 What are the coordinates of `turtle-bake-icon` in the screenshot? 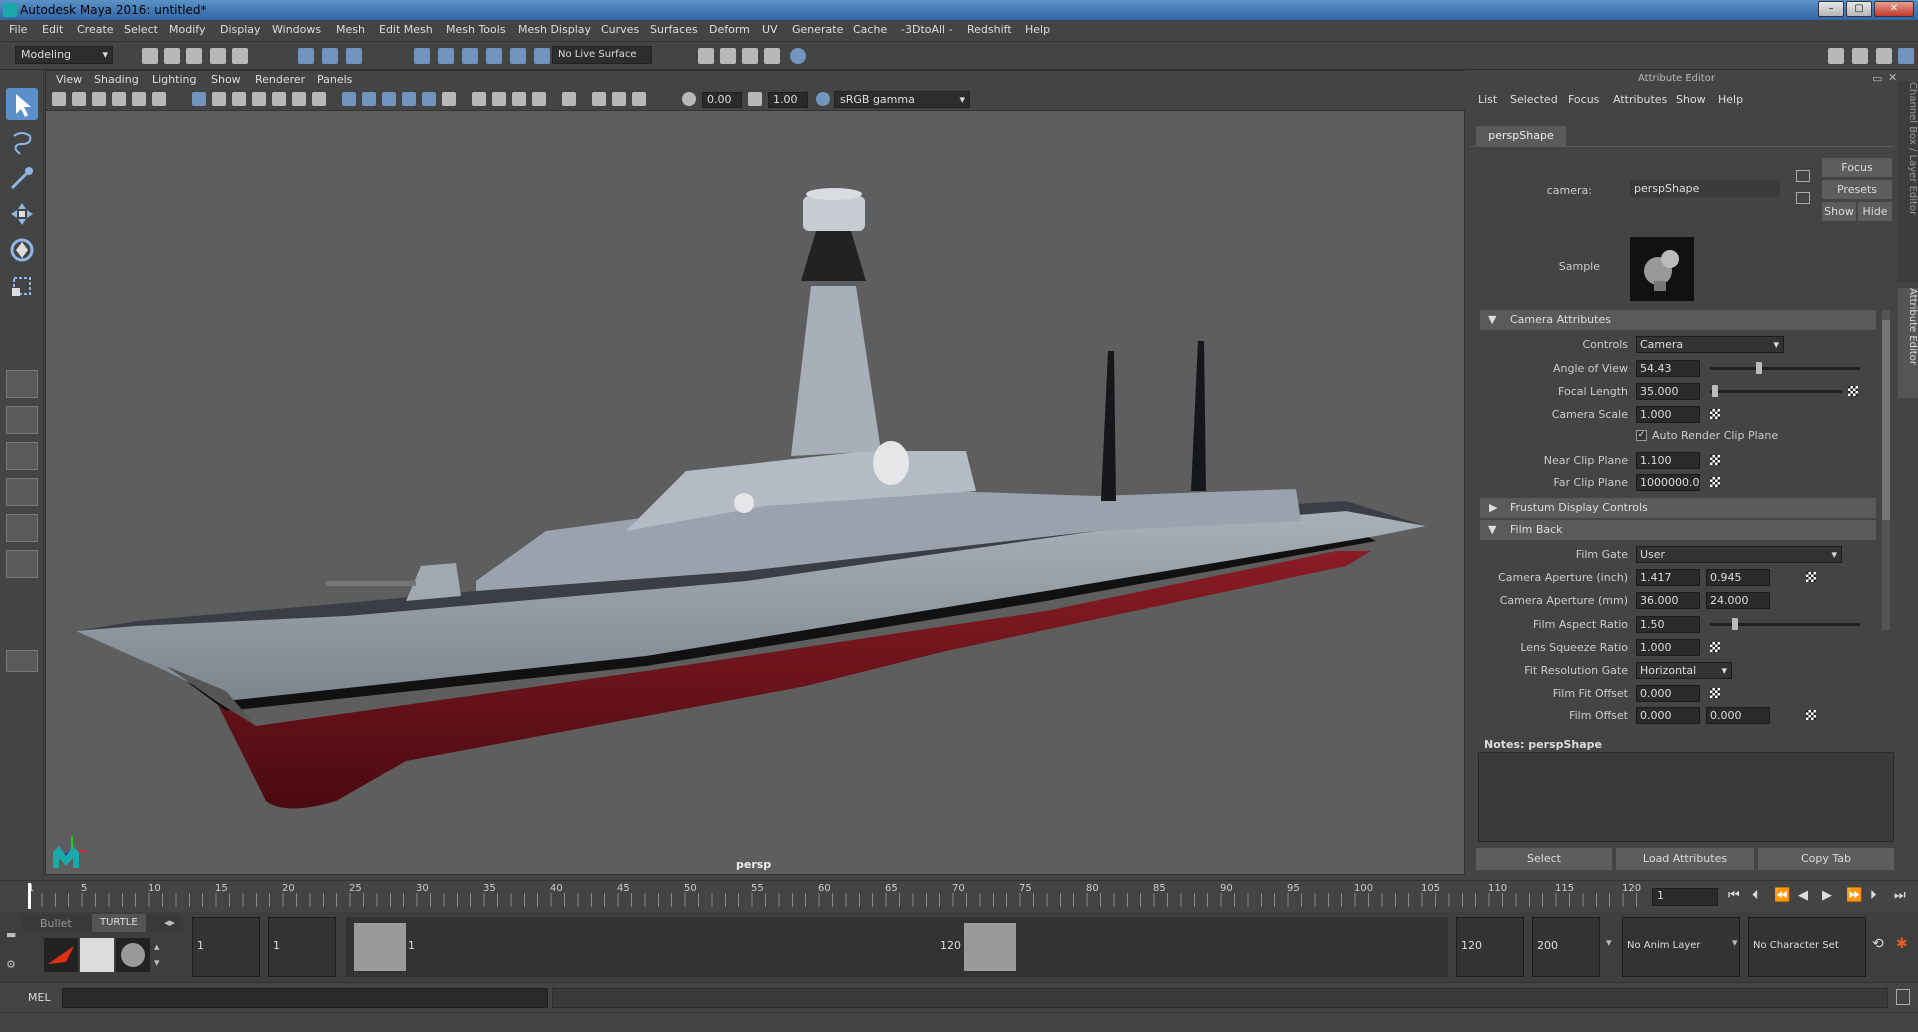 It's located at (97, 955).